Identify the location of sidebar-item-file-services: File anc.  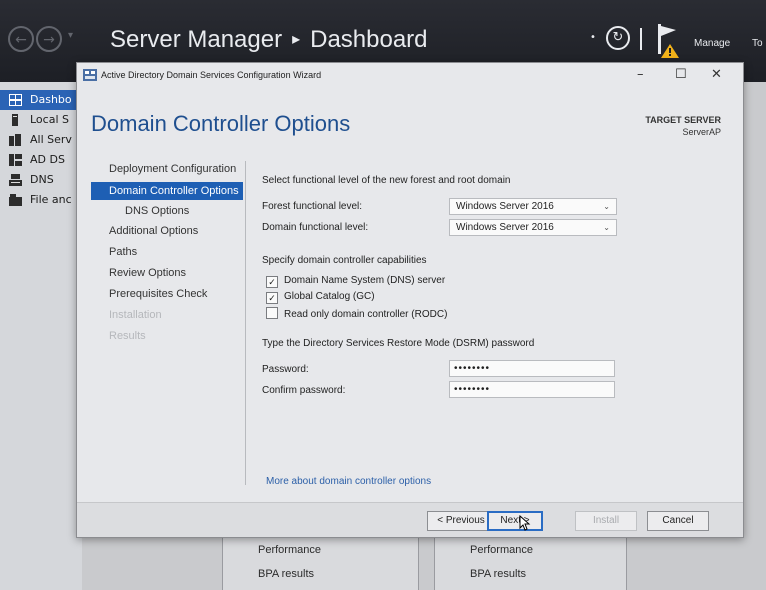
(41, 200).